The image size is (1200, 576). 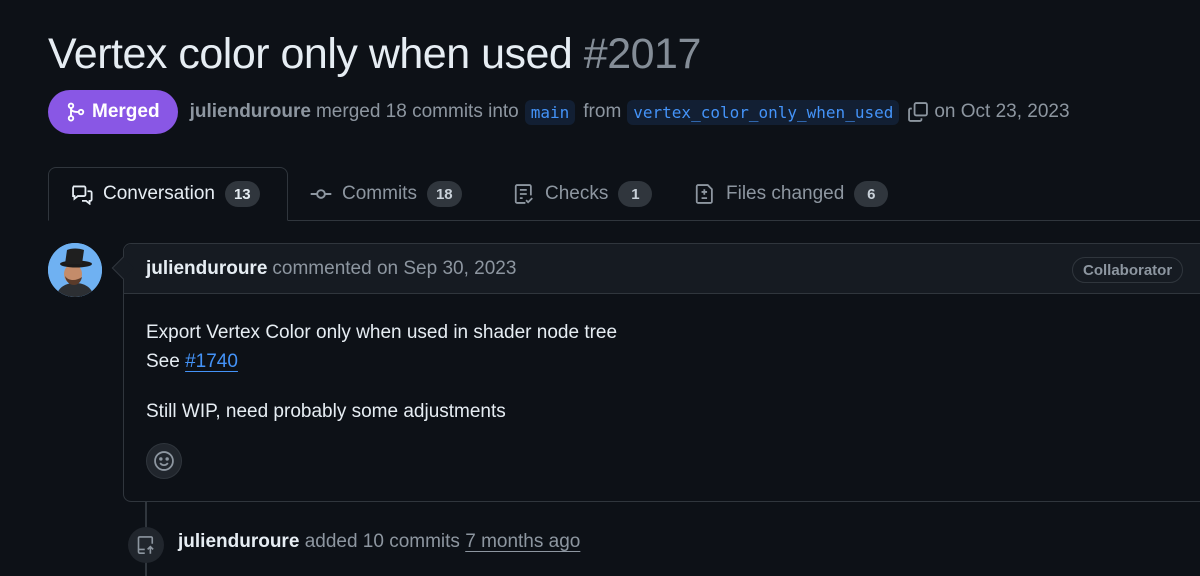 What do you see at coordinates (394, 269) in the screenshot?
I see `comment-timestamp: commented on Sep 30, 2023` at bounding box center [394, 269].